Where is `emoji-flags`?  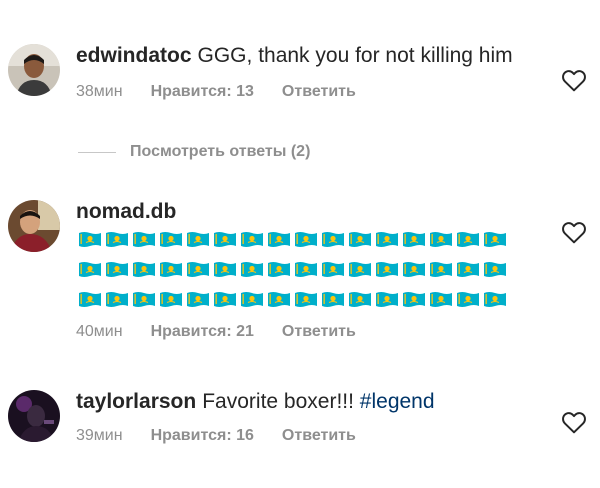
emoji-flags is located at coordinates (298, 271).